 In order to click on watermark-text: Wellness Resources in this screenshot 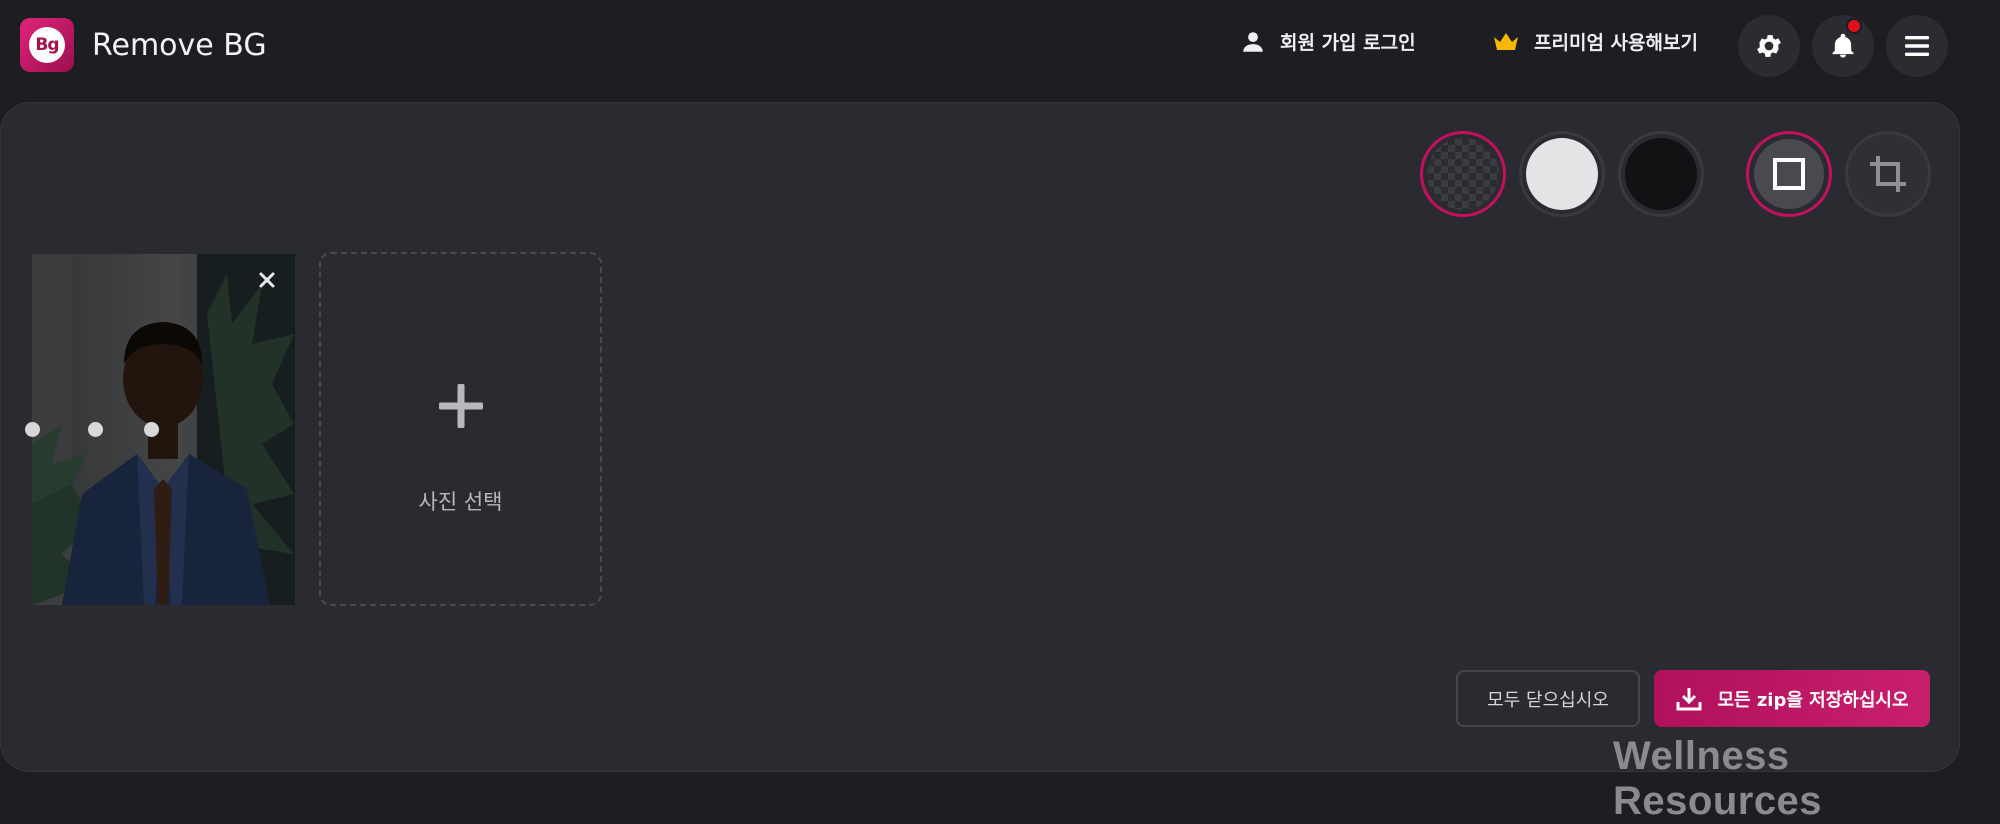, I will do `click(1718, 778)`.